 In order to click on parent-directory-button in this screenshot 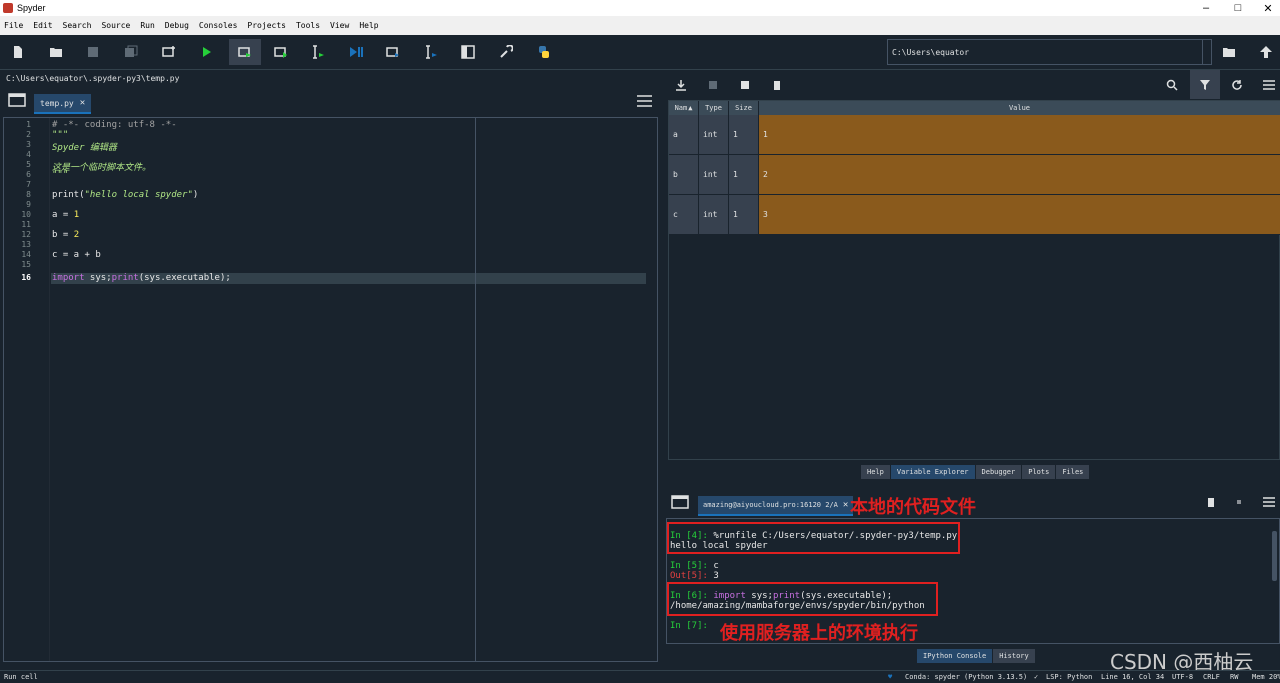, I will do `click(1266, 52)`.